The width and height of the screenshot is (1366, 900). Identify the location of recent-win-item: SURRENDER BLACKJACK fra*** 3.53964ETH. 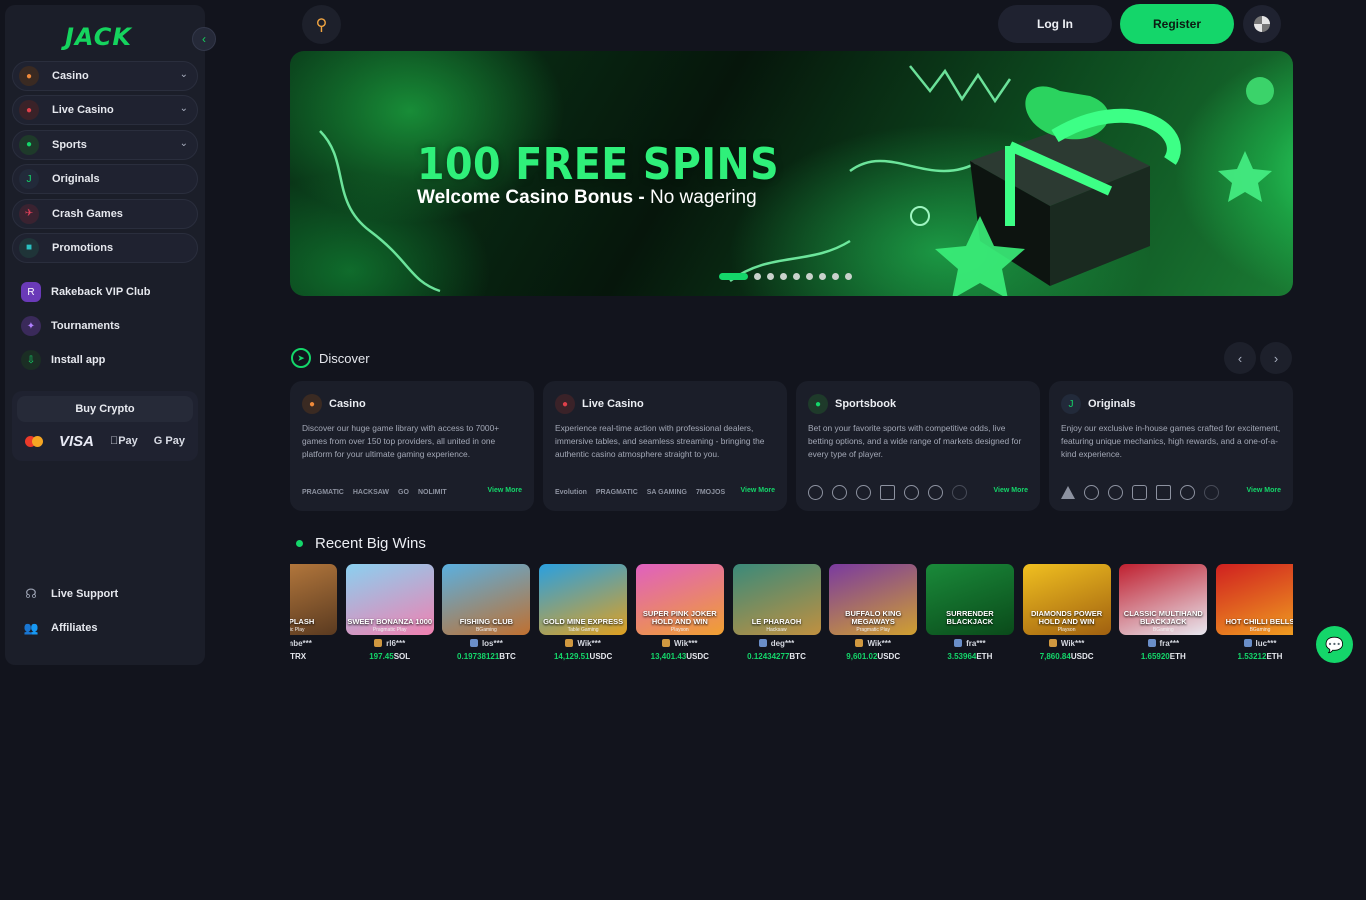
(969, 612).